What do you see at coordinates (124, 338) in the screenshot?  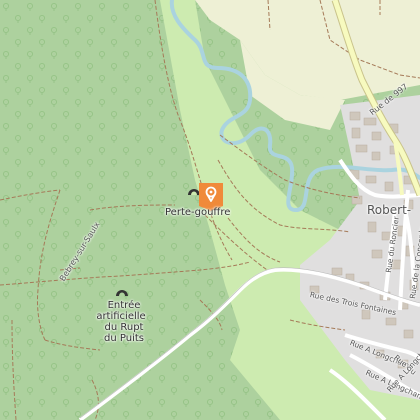 I see `poi-label-line: du Puits` at bounding box center [124, 338].